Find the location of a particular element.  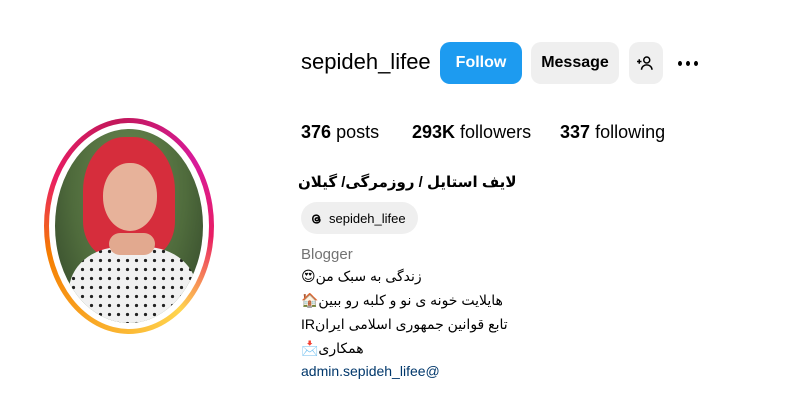

threads-badge: sepideh_lifee is located at coordinates (359, 218).